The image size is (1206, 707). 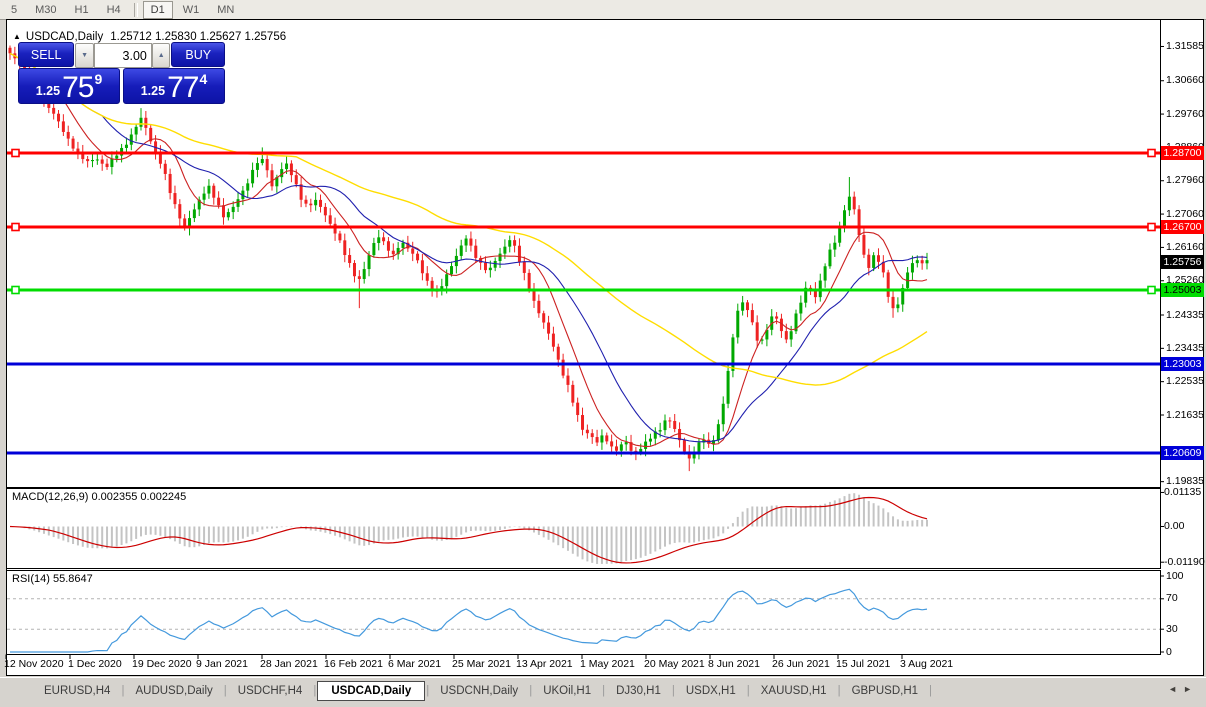 I want to click on one-click-trading-panel: SELL ▼ ▲ BUY 1.25759 1.25774, so click(x=121, y=73).